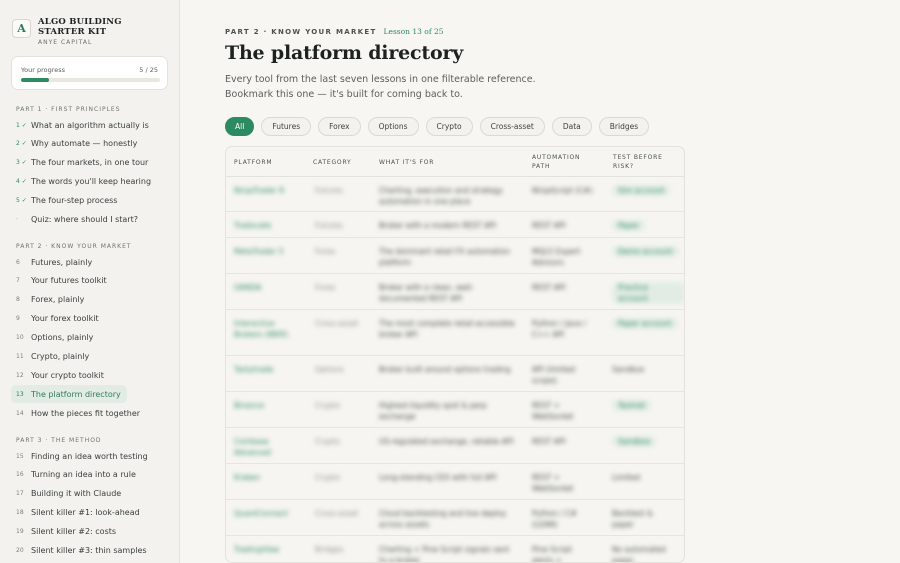  I want to click on brand-subtitle: ANYE CAPITAL, so click(65, 42).